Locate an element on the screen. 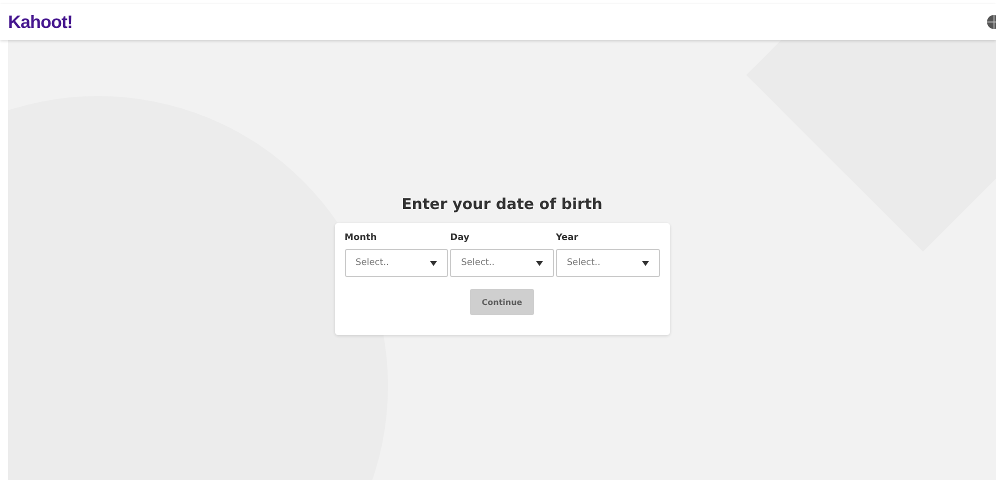 The image size is (996, 480). field-label: Day is located at coordinates (460, 238).